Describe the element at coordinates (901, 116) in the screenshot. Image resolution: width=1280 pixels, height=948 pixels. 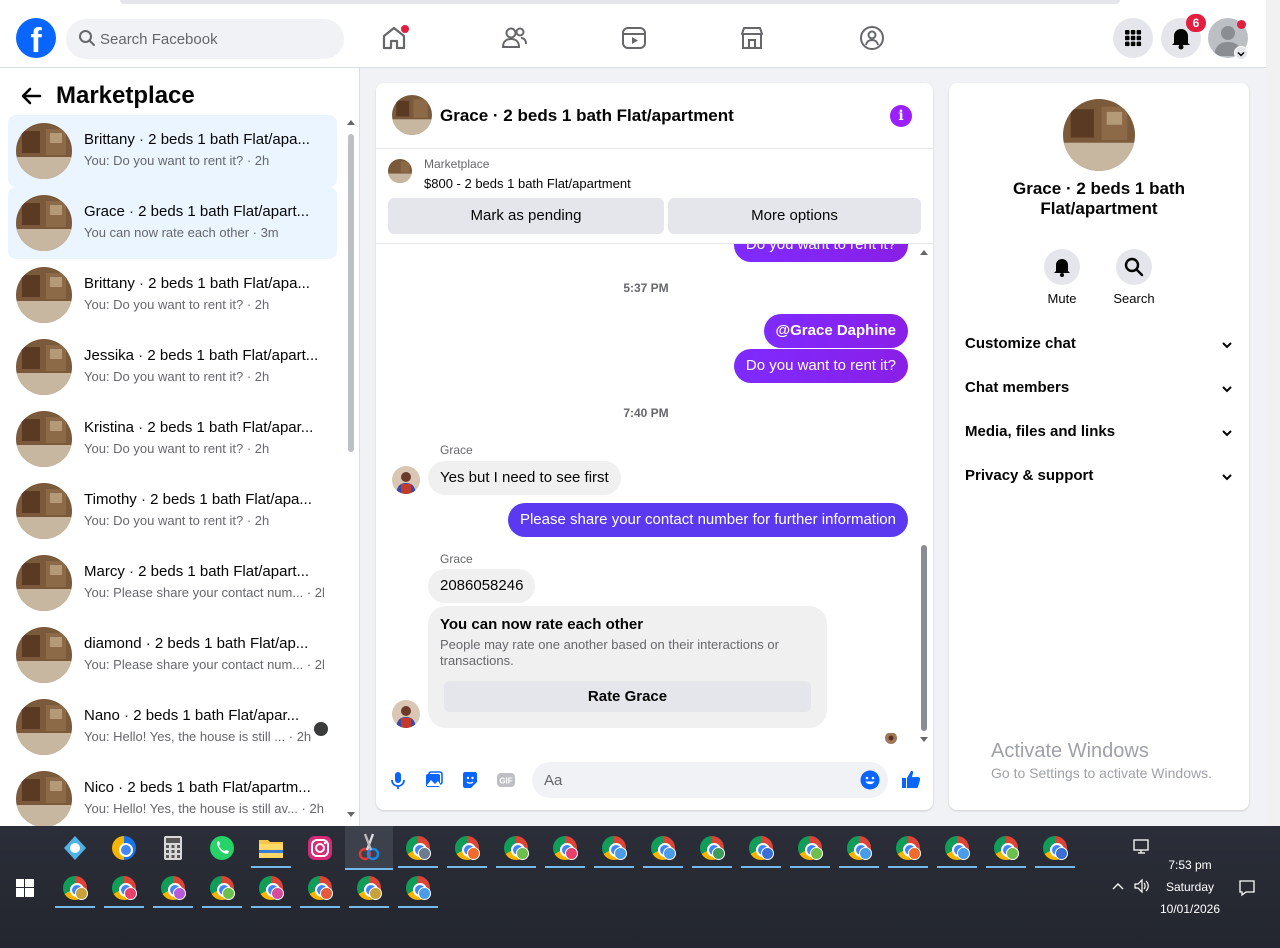
I see `info-icon: i` at that location.